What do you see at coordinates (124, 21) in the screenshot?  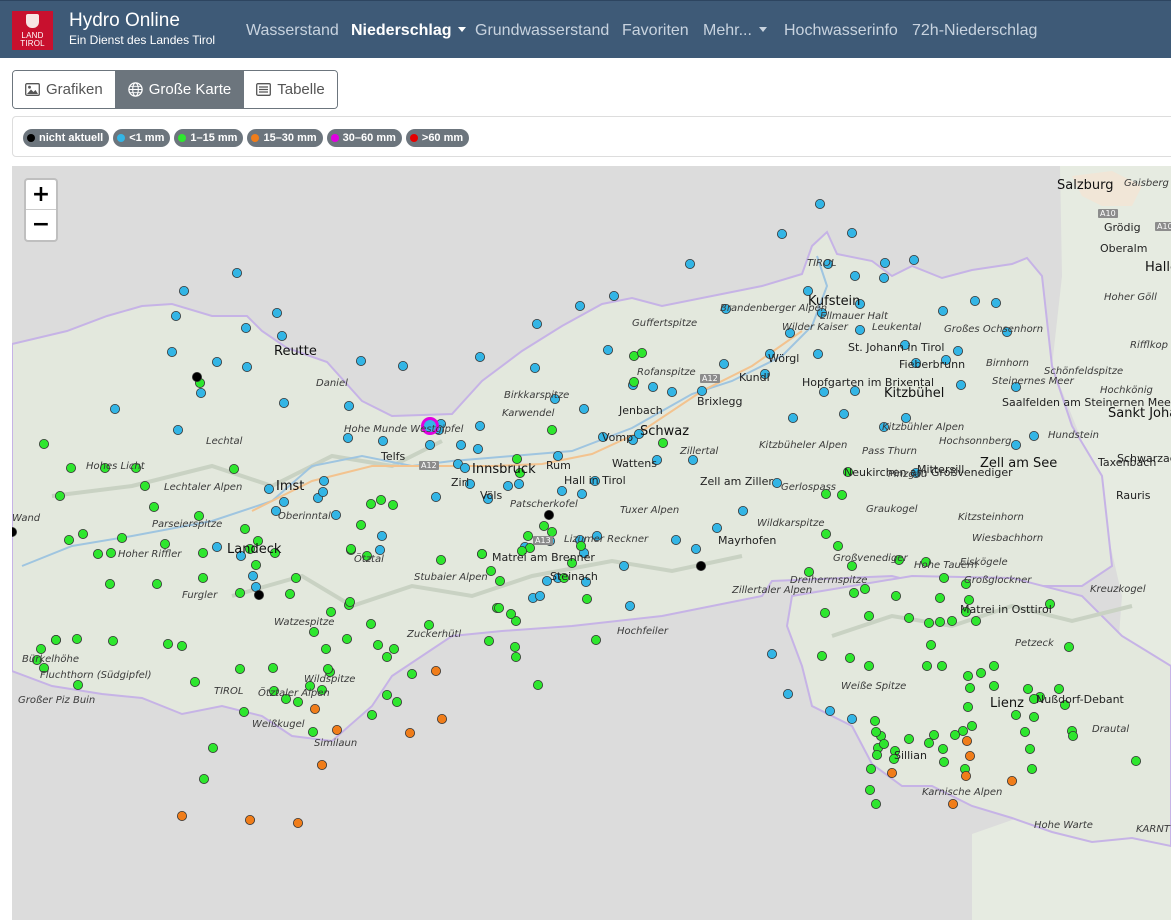 I see `brand-title: Hydro Online` at bounding box center [124, 21].